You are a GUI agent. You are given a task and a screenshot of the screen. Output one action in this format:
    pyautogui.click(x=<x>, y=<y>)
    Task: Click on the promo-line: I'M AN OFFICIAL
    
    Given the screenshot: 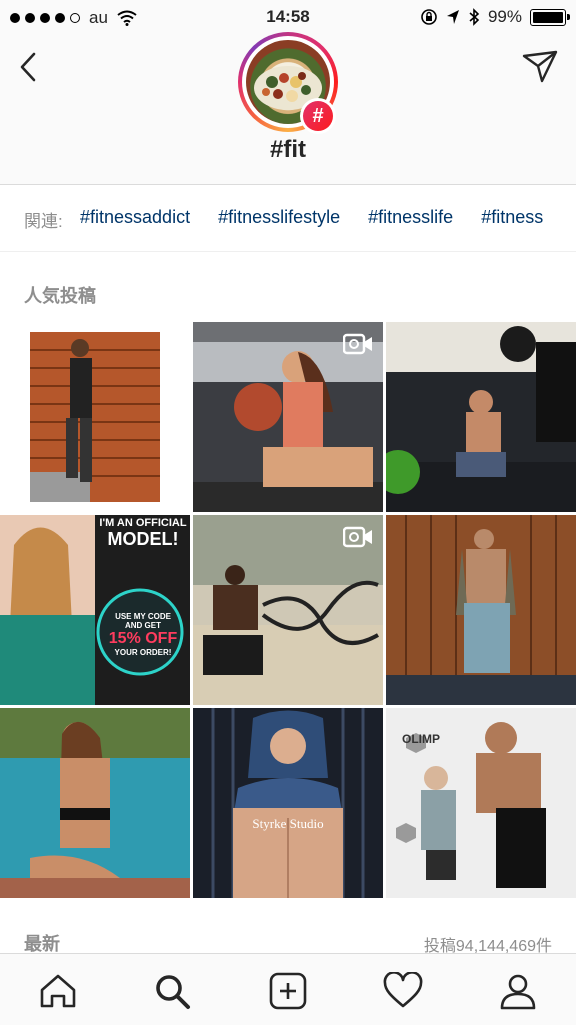 What is the action you would take?
    pyautogui.click(x=143, y=523)
    